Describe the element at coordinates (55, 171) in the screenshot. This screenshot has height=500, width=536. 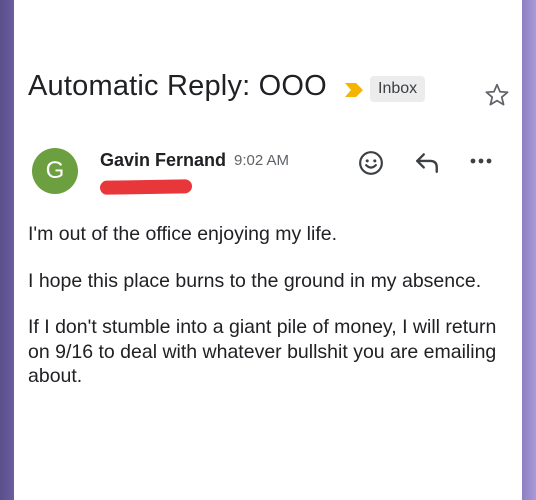
I see `avatar: G` at that location.